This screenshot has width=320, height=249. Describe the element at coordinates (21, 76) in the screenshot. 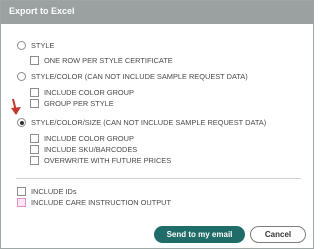

I see `radio-style-color-control` at that location.